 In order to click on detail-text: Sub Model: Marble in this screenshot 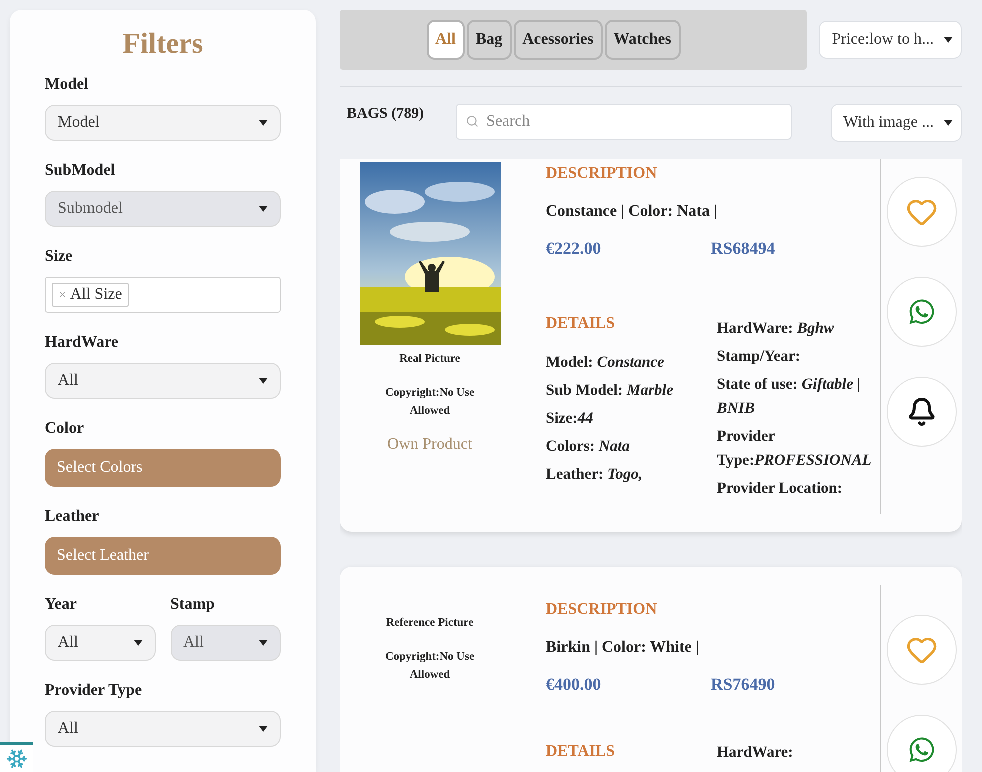, I will do `click(610, 391)`.